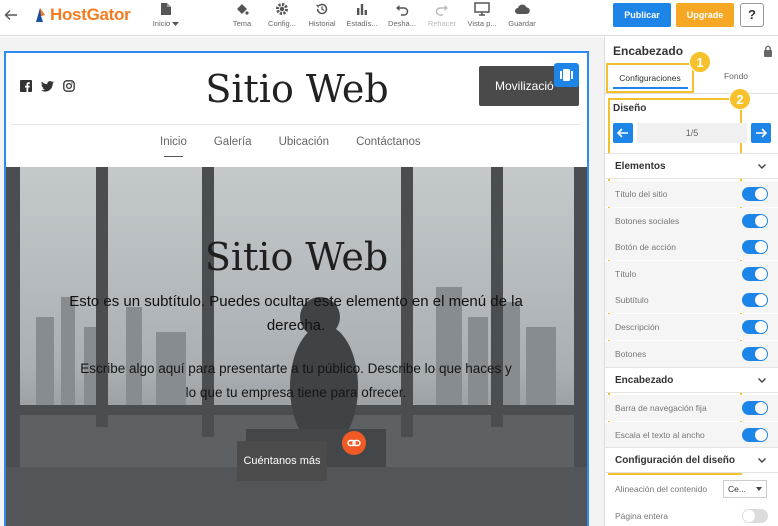 This screenshot has width=778, height=526. I want to click on row-label: Botones sociales, so click(647, 221).